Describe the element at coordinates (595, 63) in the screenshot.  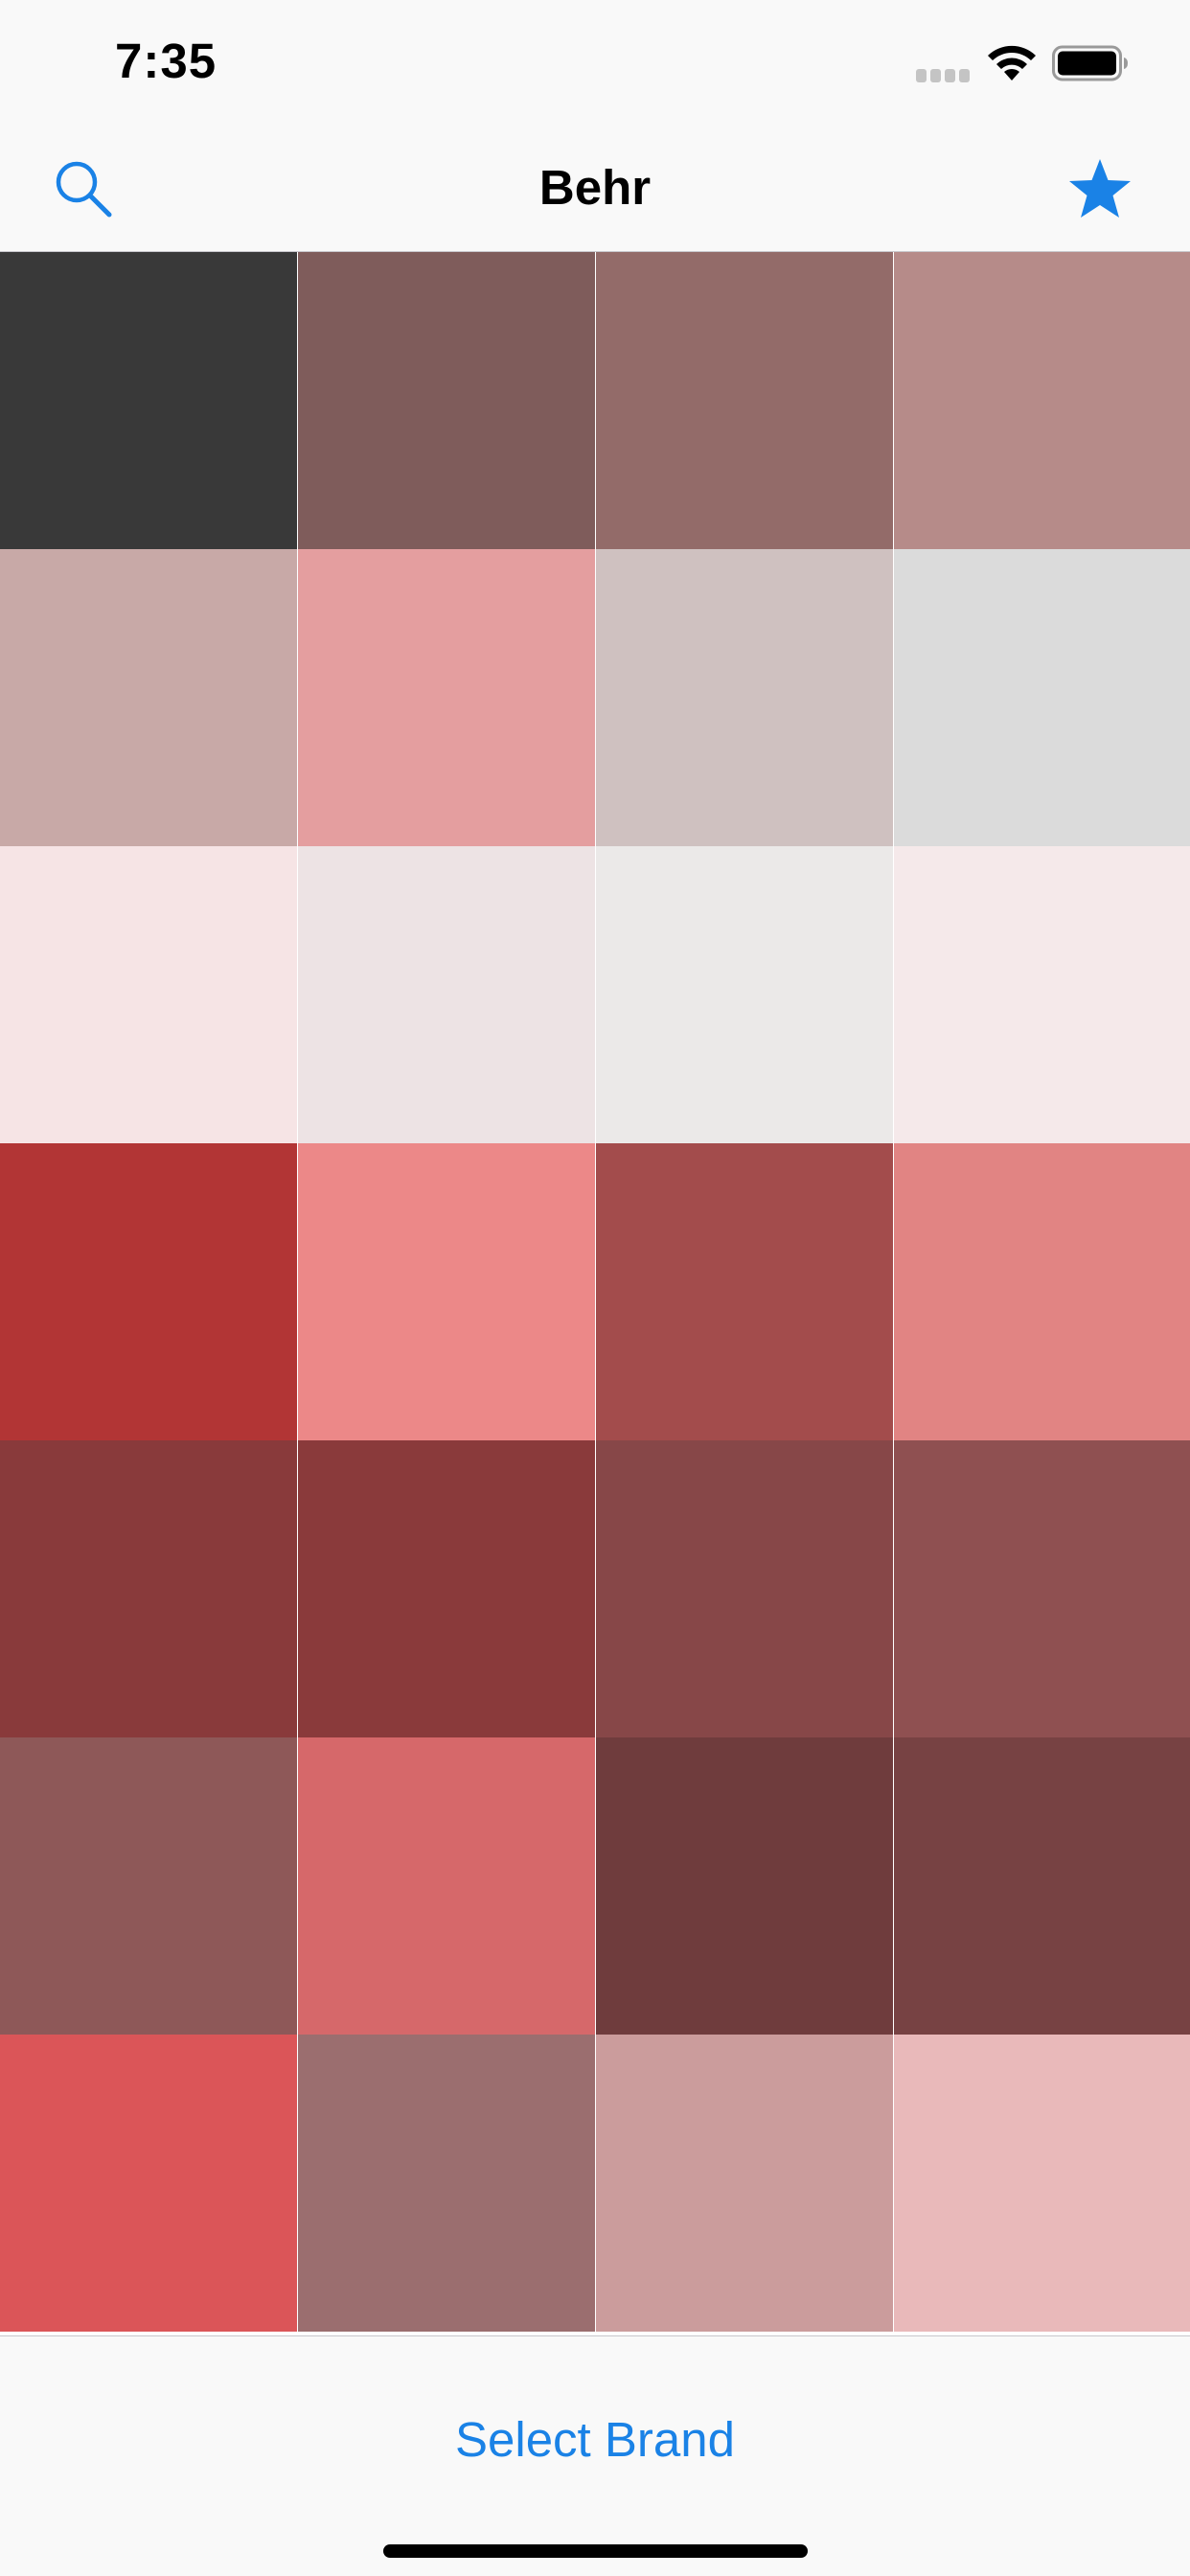
I see `status-bar: 7:35` at that location.